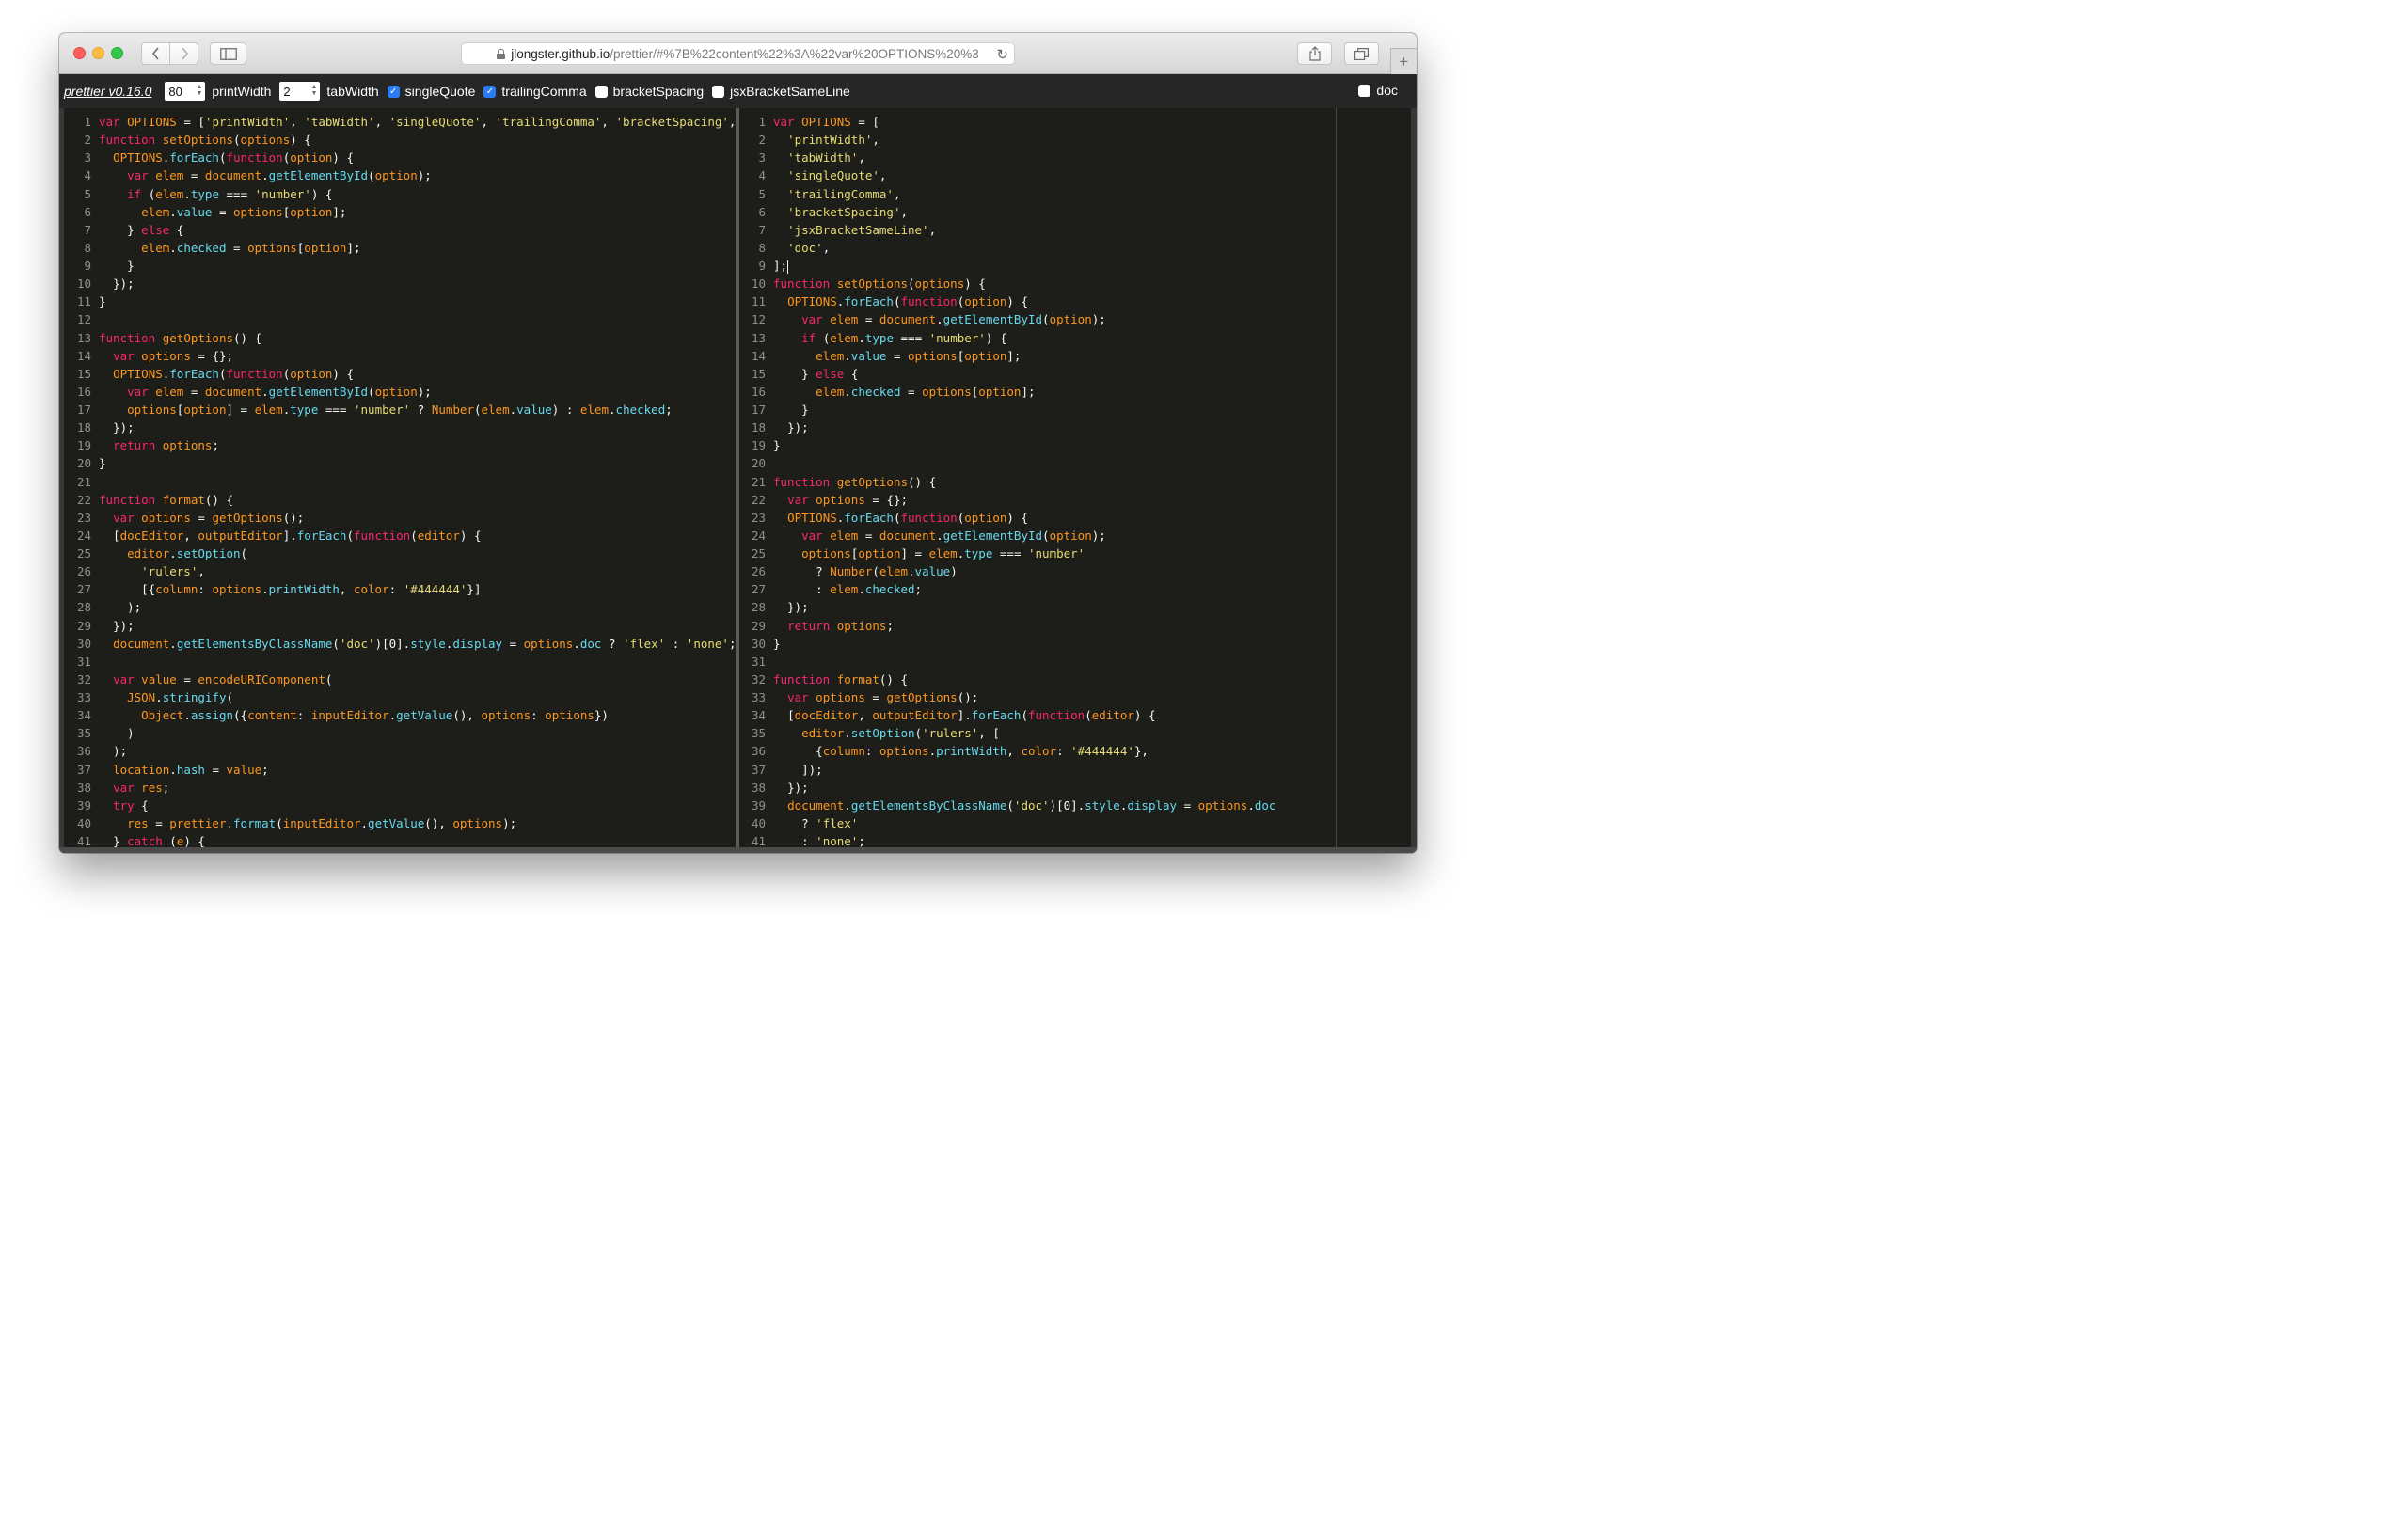  What do you see at coordinates (186, 91) in the screenshot?
I see `print-width-input: 80 ▲ ▼` at bounding box center [186, 91].